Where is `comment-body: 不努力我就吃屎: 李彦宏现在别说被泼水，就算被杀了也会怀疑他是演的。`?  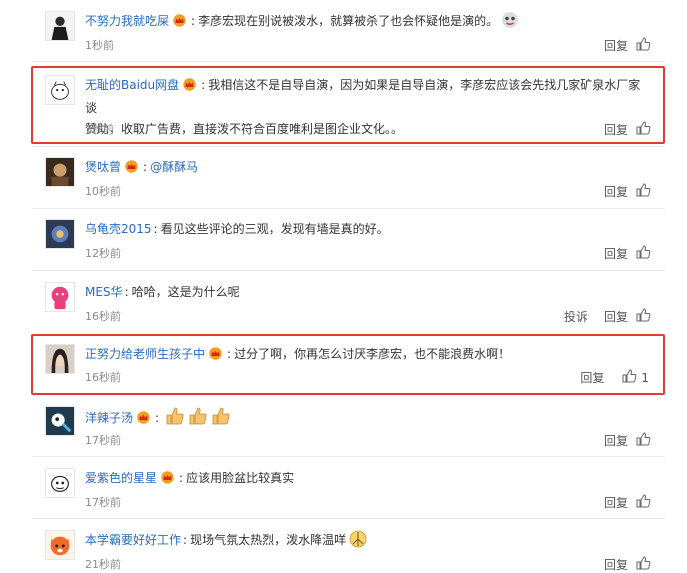 comment-body: 不努力我就吃屎: 李彦宏现在别说被泼水，就算被杀了也会怀疑他是演的。 is located at coordinates (365, 23).